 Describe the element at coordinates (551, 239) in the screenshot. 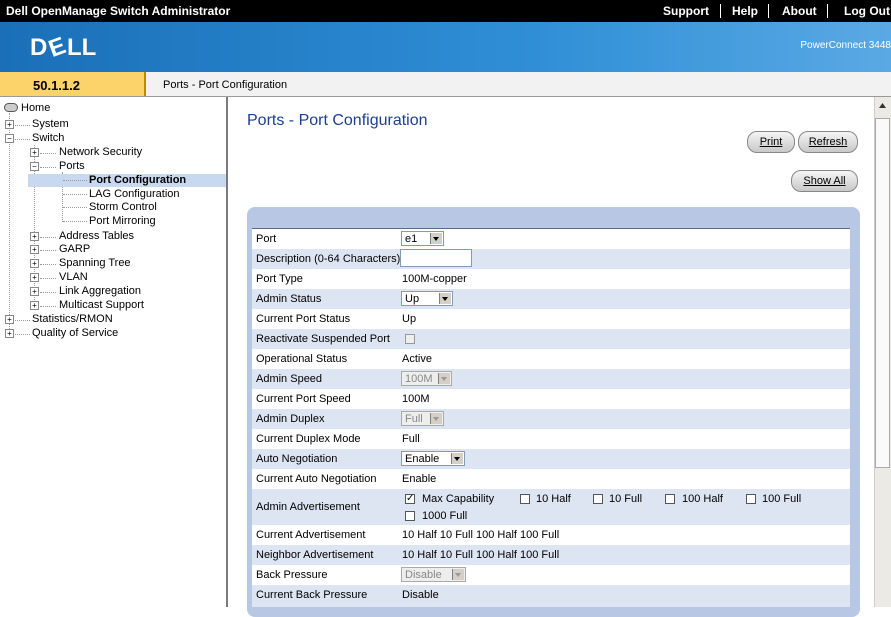

I see `form-row-port: Port e1` at that location.